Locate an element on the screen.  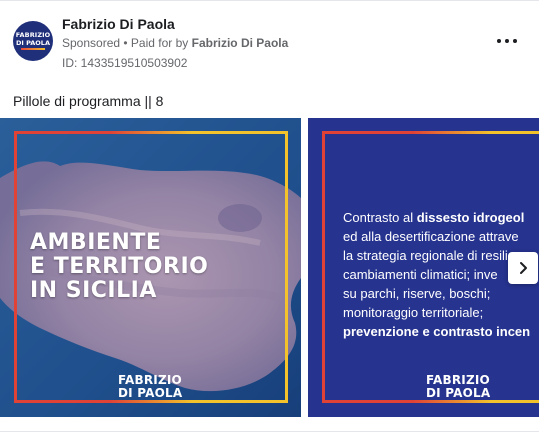
slide1-headline: AMBIENTE E TERRITORIO IN SICILIA is located at coordinates (119, 267).